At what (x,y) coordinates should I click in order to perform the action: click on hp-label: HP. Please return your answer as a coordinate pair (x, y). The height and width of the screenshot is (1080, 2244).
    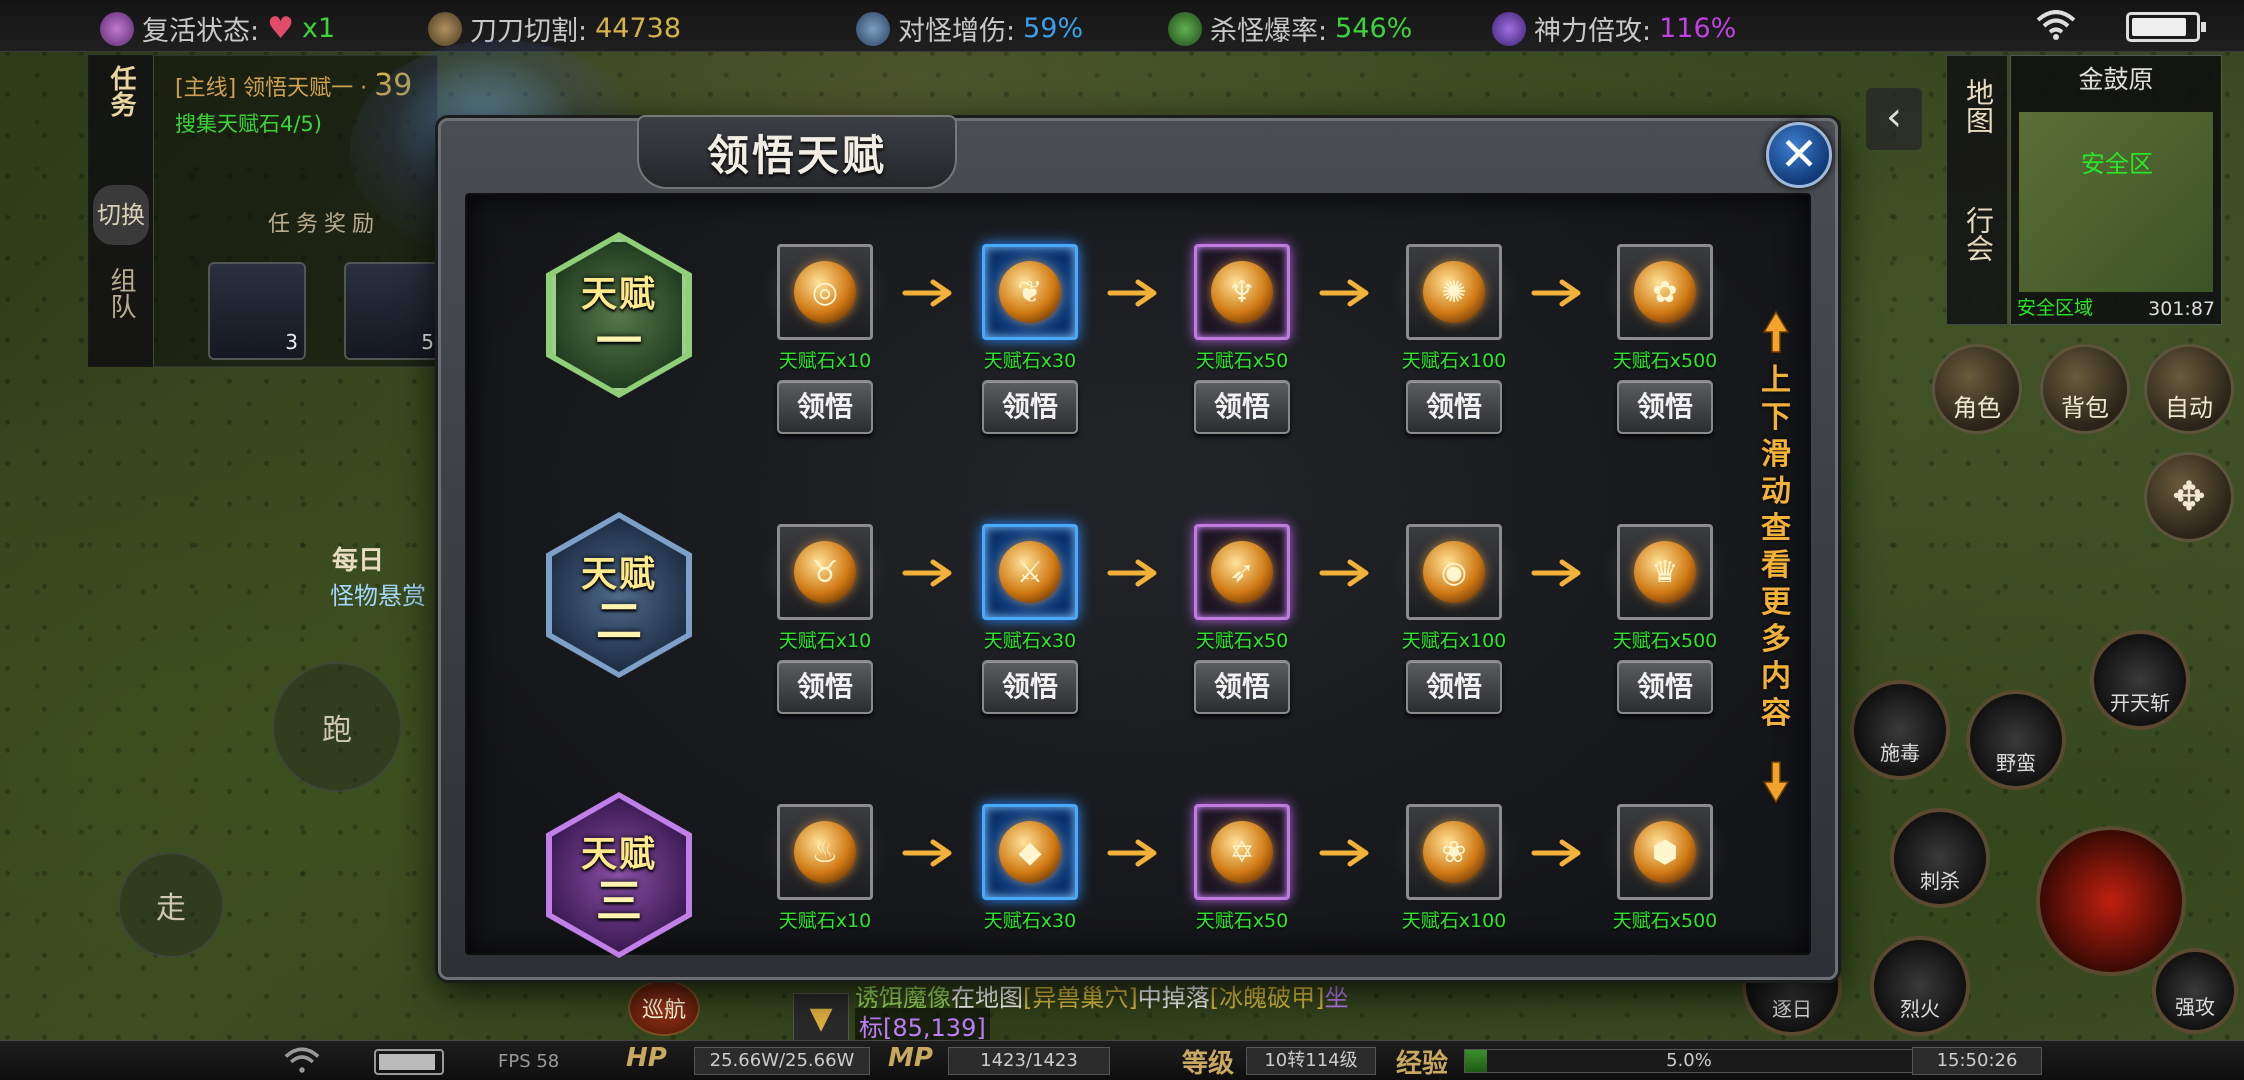
    Looking at the image, I should click on (646, 1058).